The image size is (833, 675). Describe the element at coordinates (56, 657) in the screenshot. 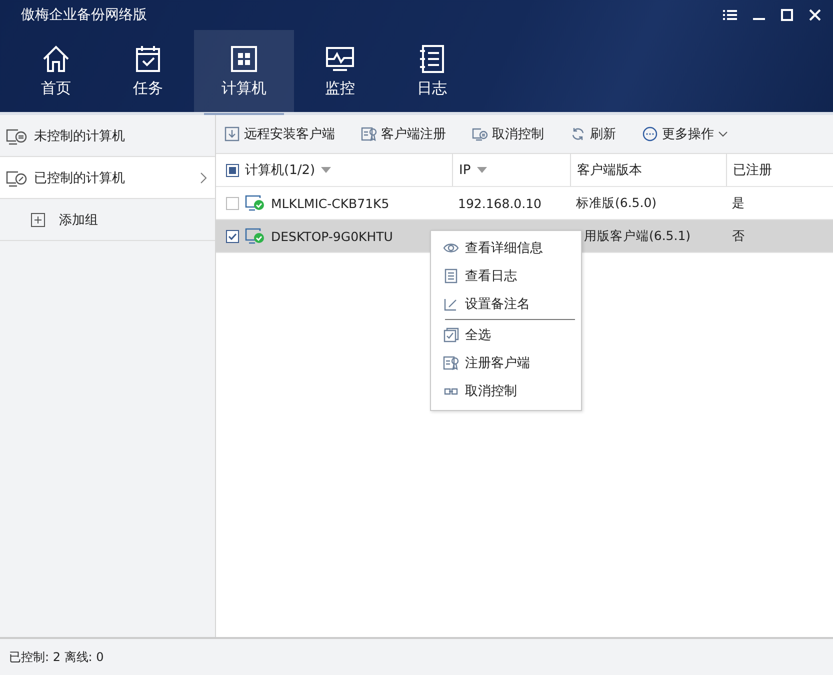

I see `status-text: 已控制: 2 离线: 0` at that location.